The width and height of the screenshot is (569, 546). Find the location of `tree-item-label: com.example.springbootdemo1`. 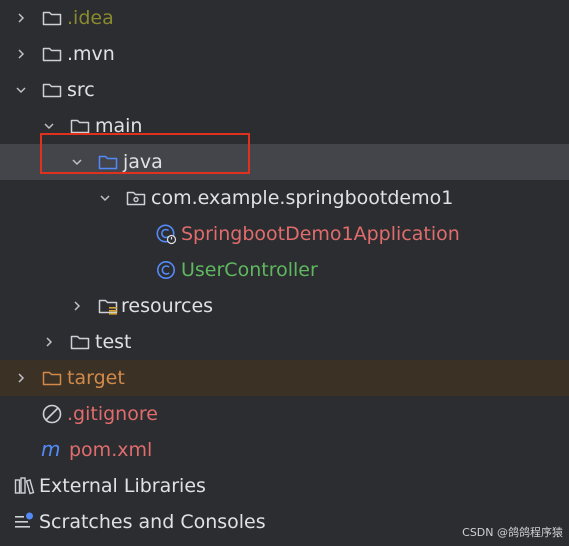

tree-item-label: com.example.springbootdemo1 is located at coordinates (302, 198).